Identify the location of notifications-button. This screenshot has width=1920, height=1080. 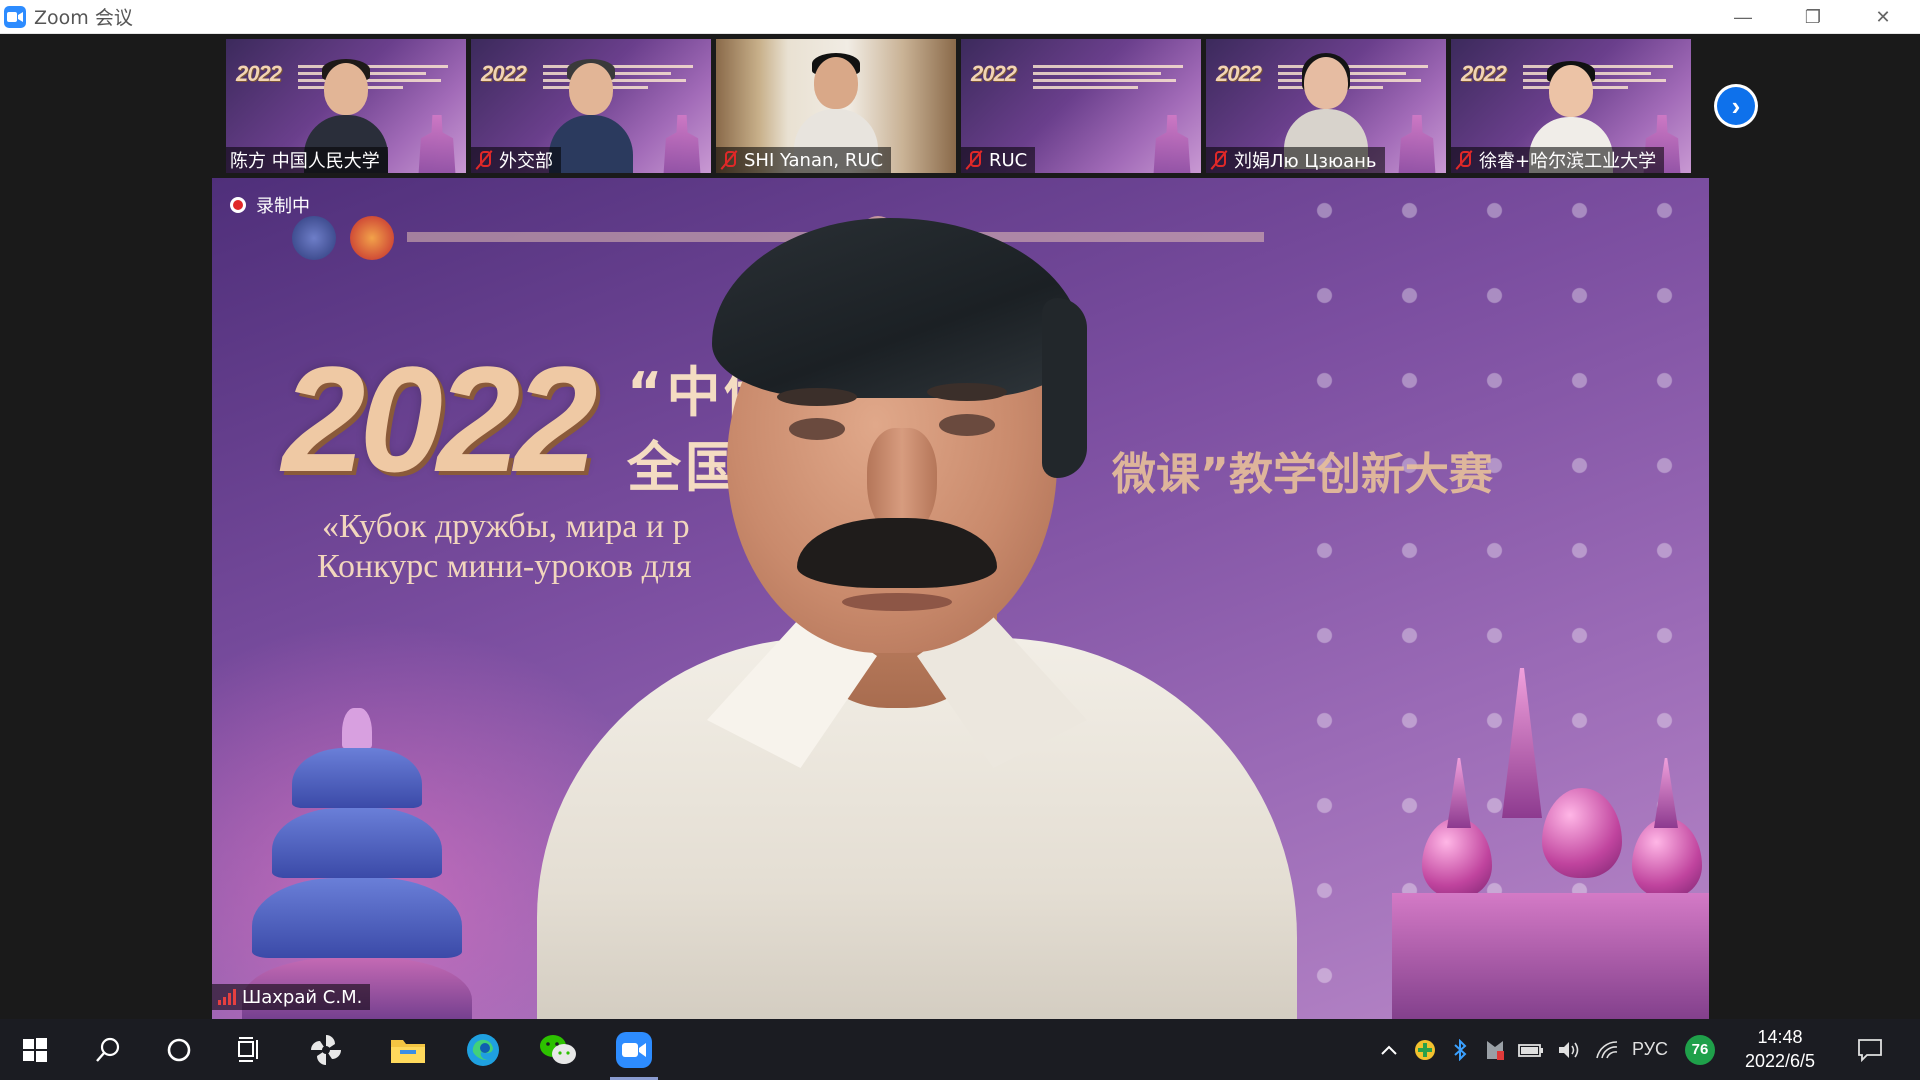
(1870, 1049).